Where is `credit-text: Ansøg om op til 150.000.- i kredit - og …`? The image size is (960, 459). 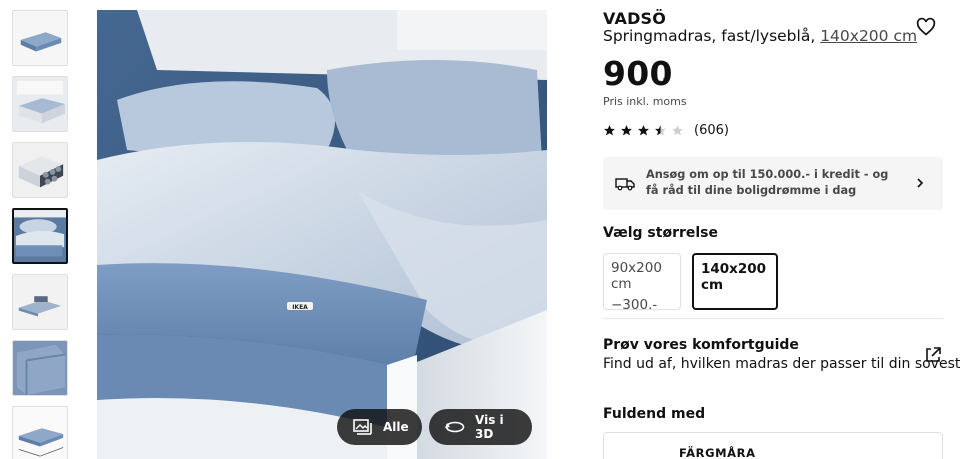
credit-text: Ansøg om op til 150.000.- i kredit - og … is located at coordinates (767, 182).